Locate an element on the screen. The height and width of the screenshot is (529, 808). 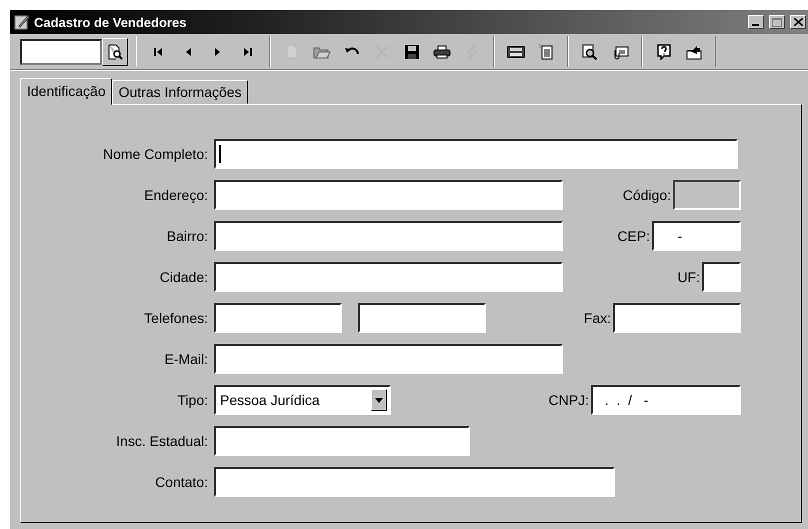
field-label: UF: is located at coordinates (689, 277).